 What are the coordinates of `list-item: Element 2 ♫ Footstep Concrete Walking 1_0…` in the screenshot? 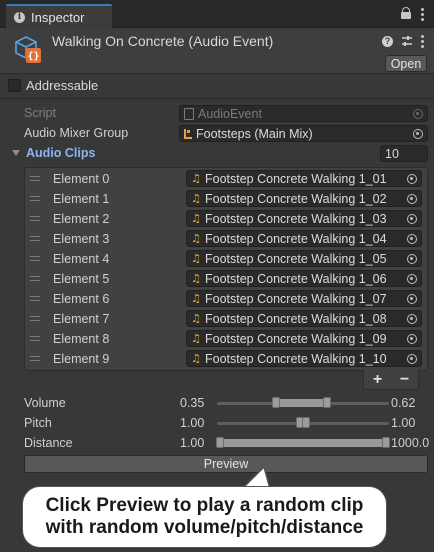 It's located at (227, 219).